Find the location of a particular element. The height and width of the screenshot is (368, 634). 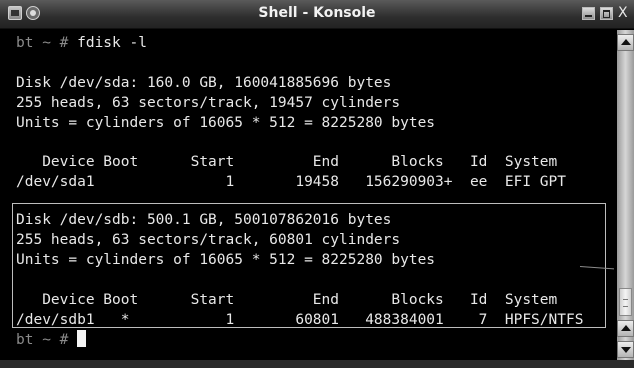

maximize-button is located at coordinates (606, 13).